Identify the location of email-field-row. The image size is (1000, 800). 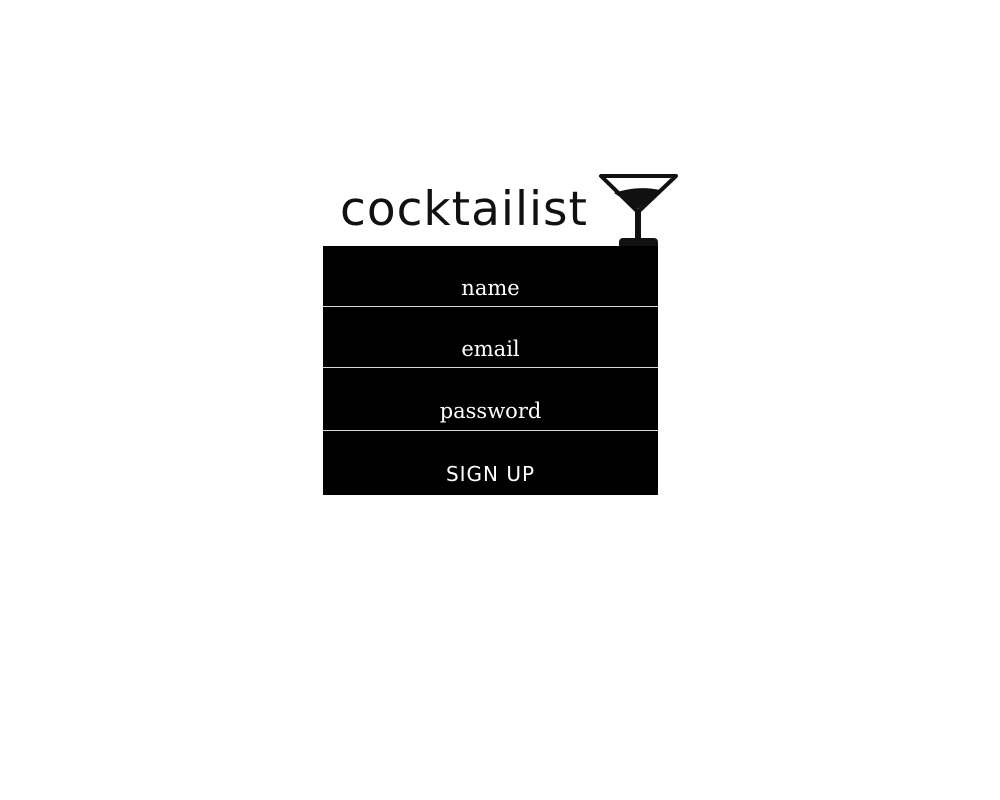
(490, 337).